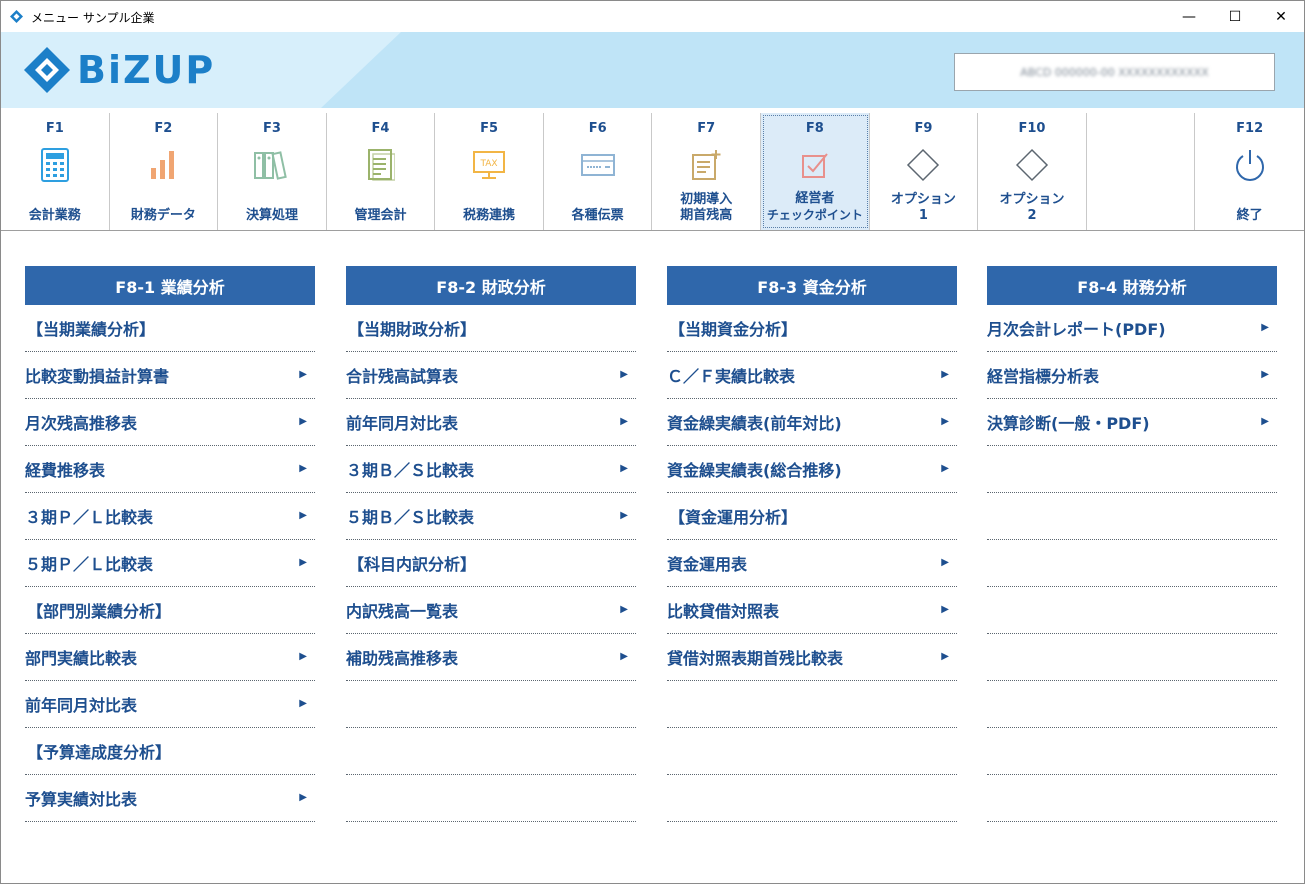 The width and height of the screenshot is (1305, 884). What do you see at coordinates (1249, 171) in the screenshot?
I see `fkey-f12: F12 終了` at bounding box center [1249, 171].